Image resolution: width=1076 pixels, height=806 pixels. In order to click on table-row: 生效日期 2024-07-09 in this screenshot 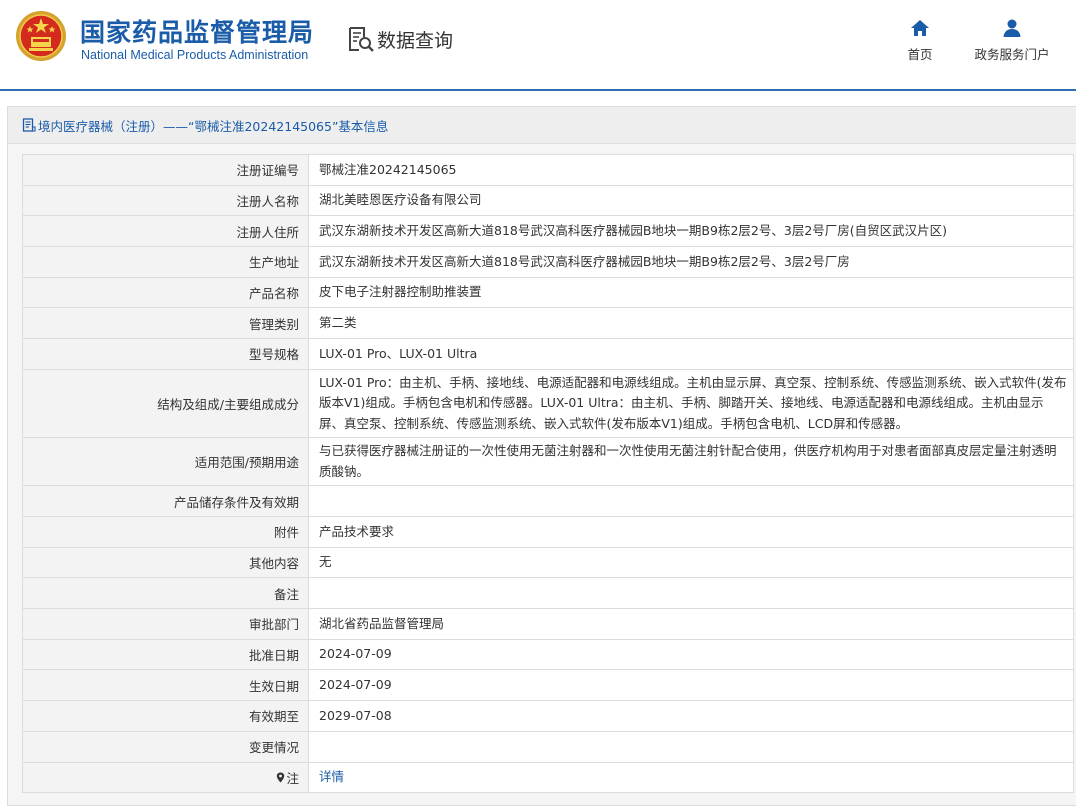, I will do `click(548, 685)`.